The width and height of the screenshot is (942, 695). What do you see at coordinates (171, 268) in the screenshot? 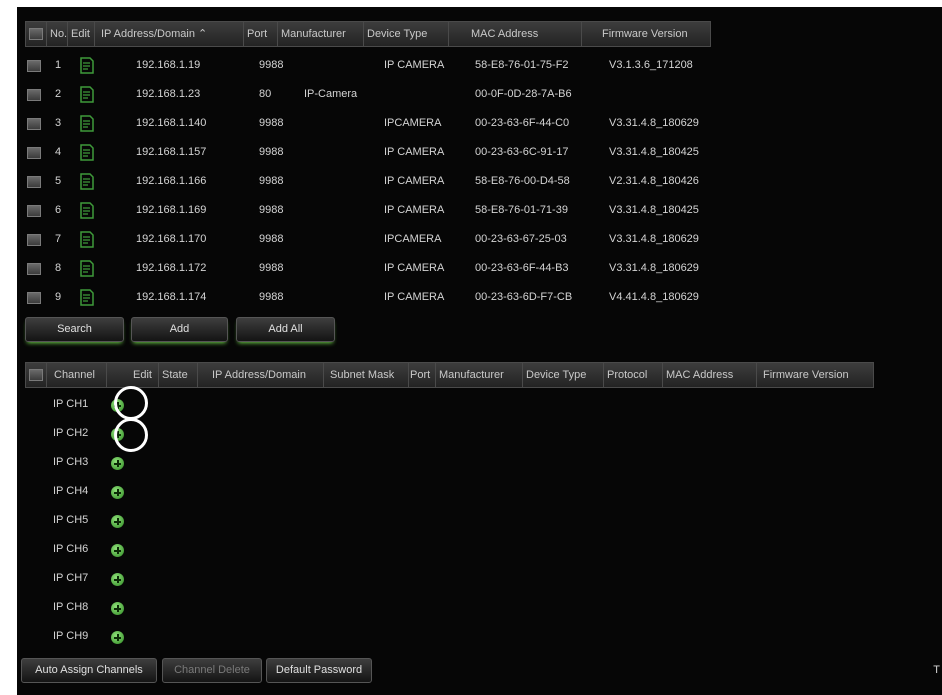
I see `row-ip-address: 192.168.1.172` at bounding box center [171, 268].